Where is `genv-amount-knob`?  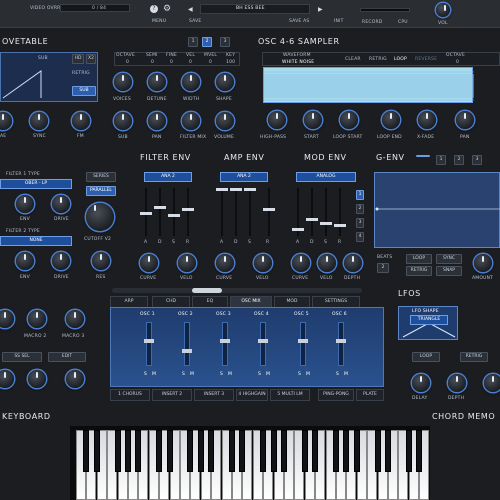 genv-amount-knob is located at coordinates (483, 263).